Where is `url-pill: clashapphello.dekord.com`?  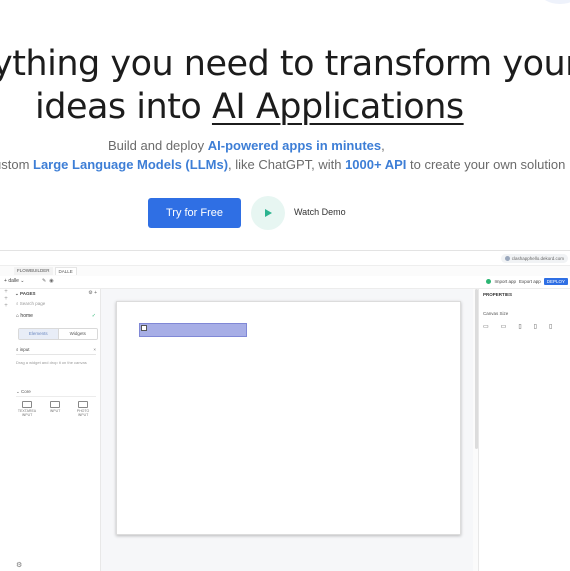 url-pill: clashapphello.dekord.com is located at coordinates (534, 258).